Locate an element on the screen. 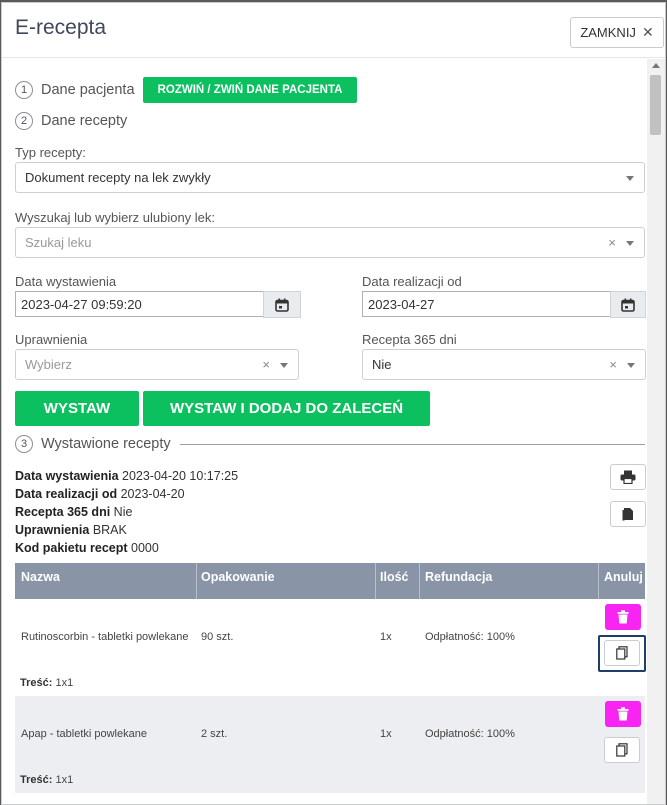 This screenshot has height=805, width=667. search-drug-input: Szukaj leku × is located at coordinates (330, 242).